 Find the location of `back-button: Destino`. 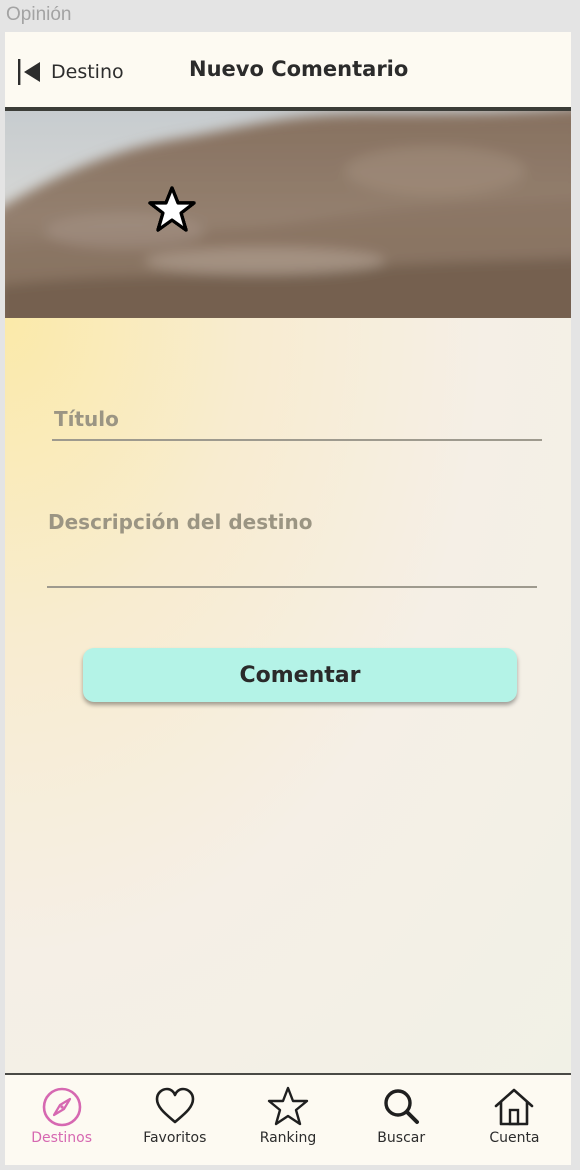

back-button: Destino is located at coordinates (70, 72).